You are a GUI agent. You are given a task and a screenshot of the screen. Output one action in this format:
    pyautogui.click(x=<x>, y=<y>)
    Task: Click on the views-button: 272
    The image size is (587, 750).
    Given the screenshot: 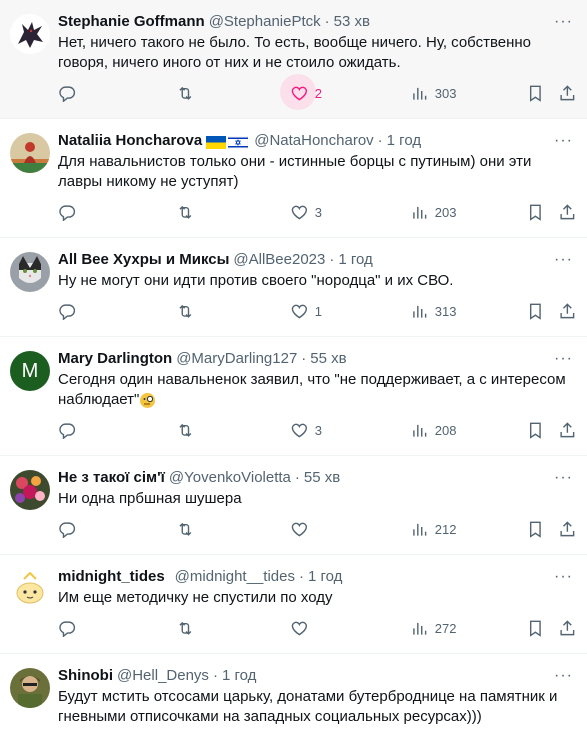 What is the action you would take?
    pyautogui.click(x=433, y=628)
    